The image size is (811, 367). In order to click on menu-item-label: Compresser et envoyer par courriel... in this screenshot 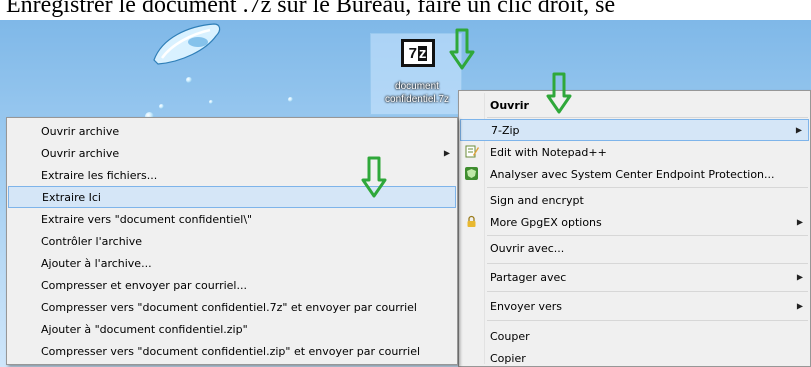, I will do `click(144, 285)`.